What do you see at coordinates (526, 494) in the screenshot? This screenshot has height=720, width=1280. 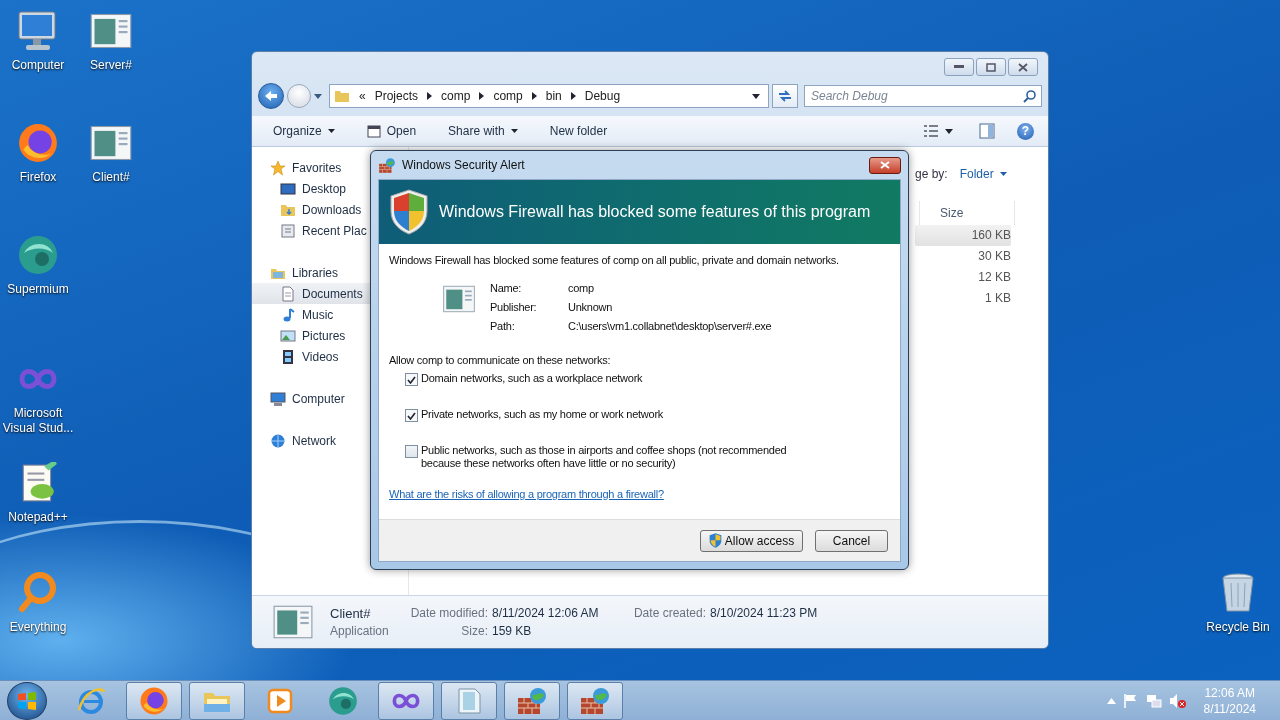 I see `help-link: What are the risks of allowing a program through a firewall?` at bounding box center [526, 494].